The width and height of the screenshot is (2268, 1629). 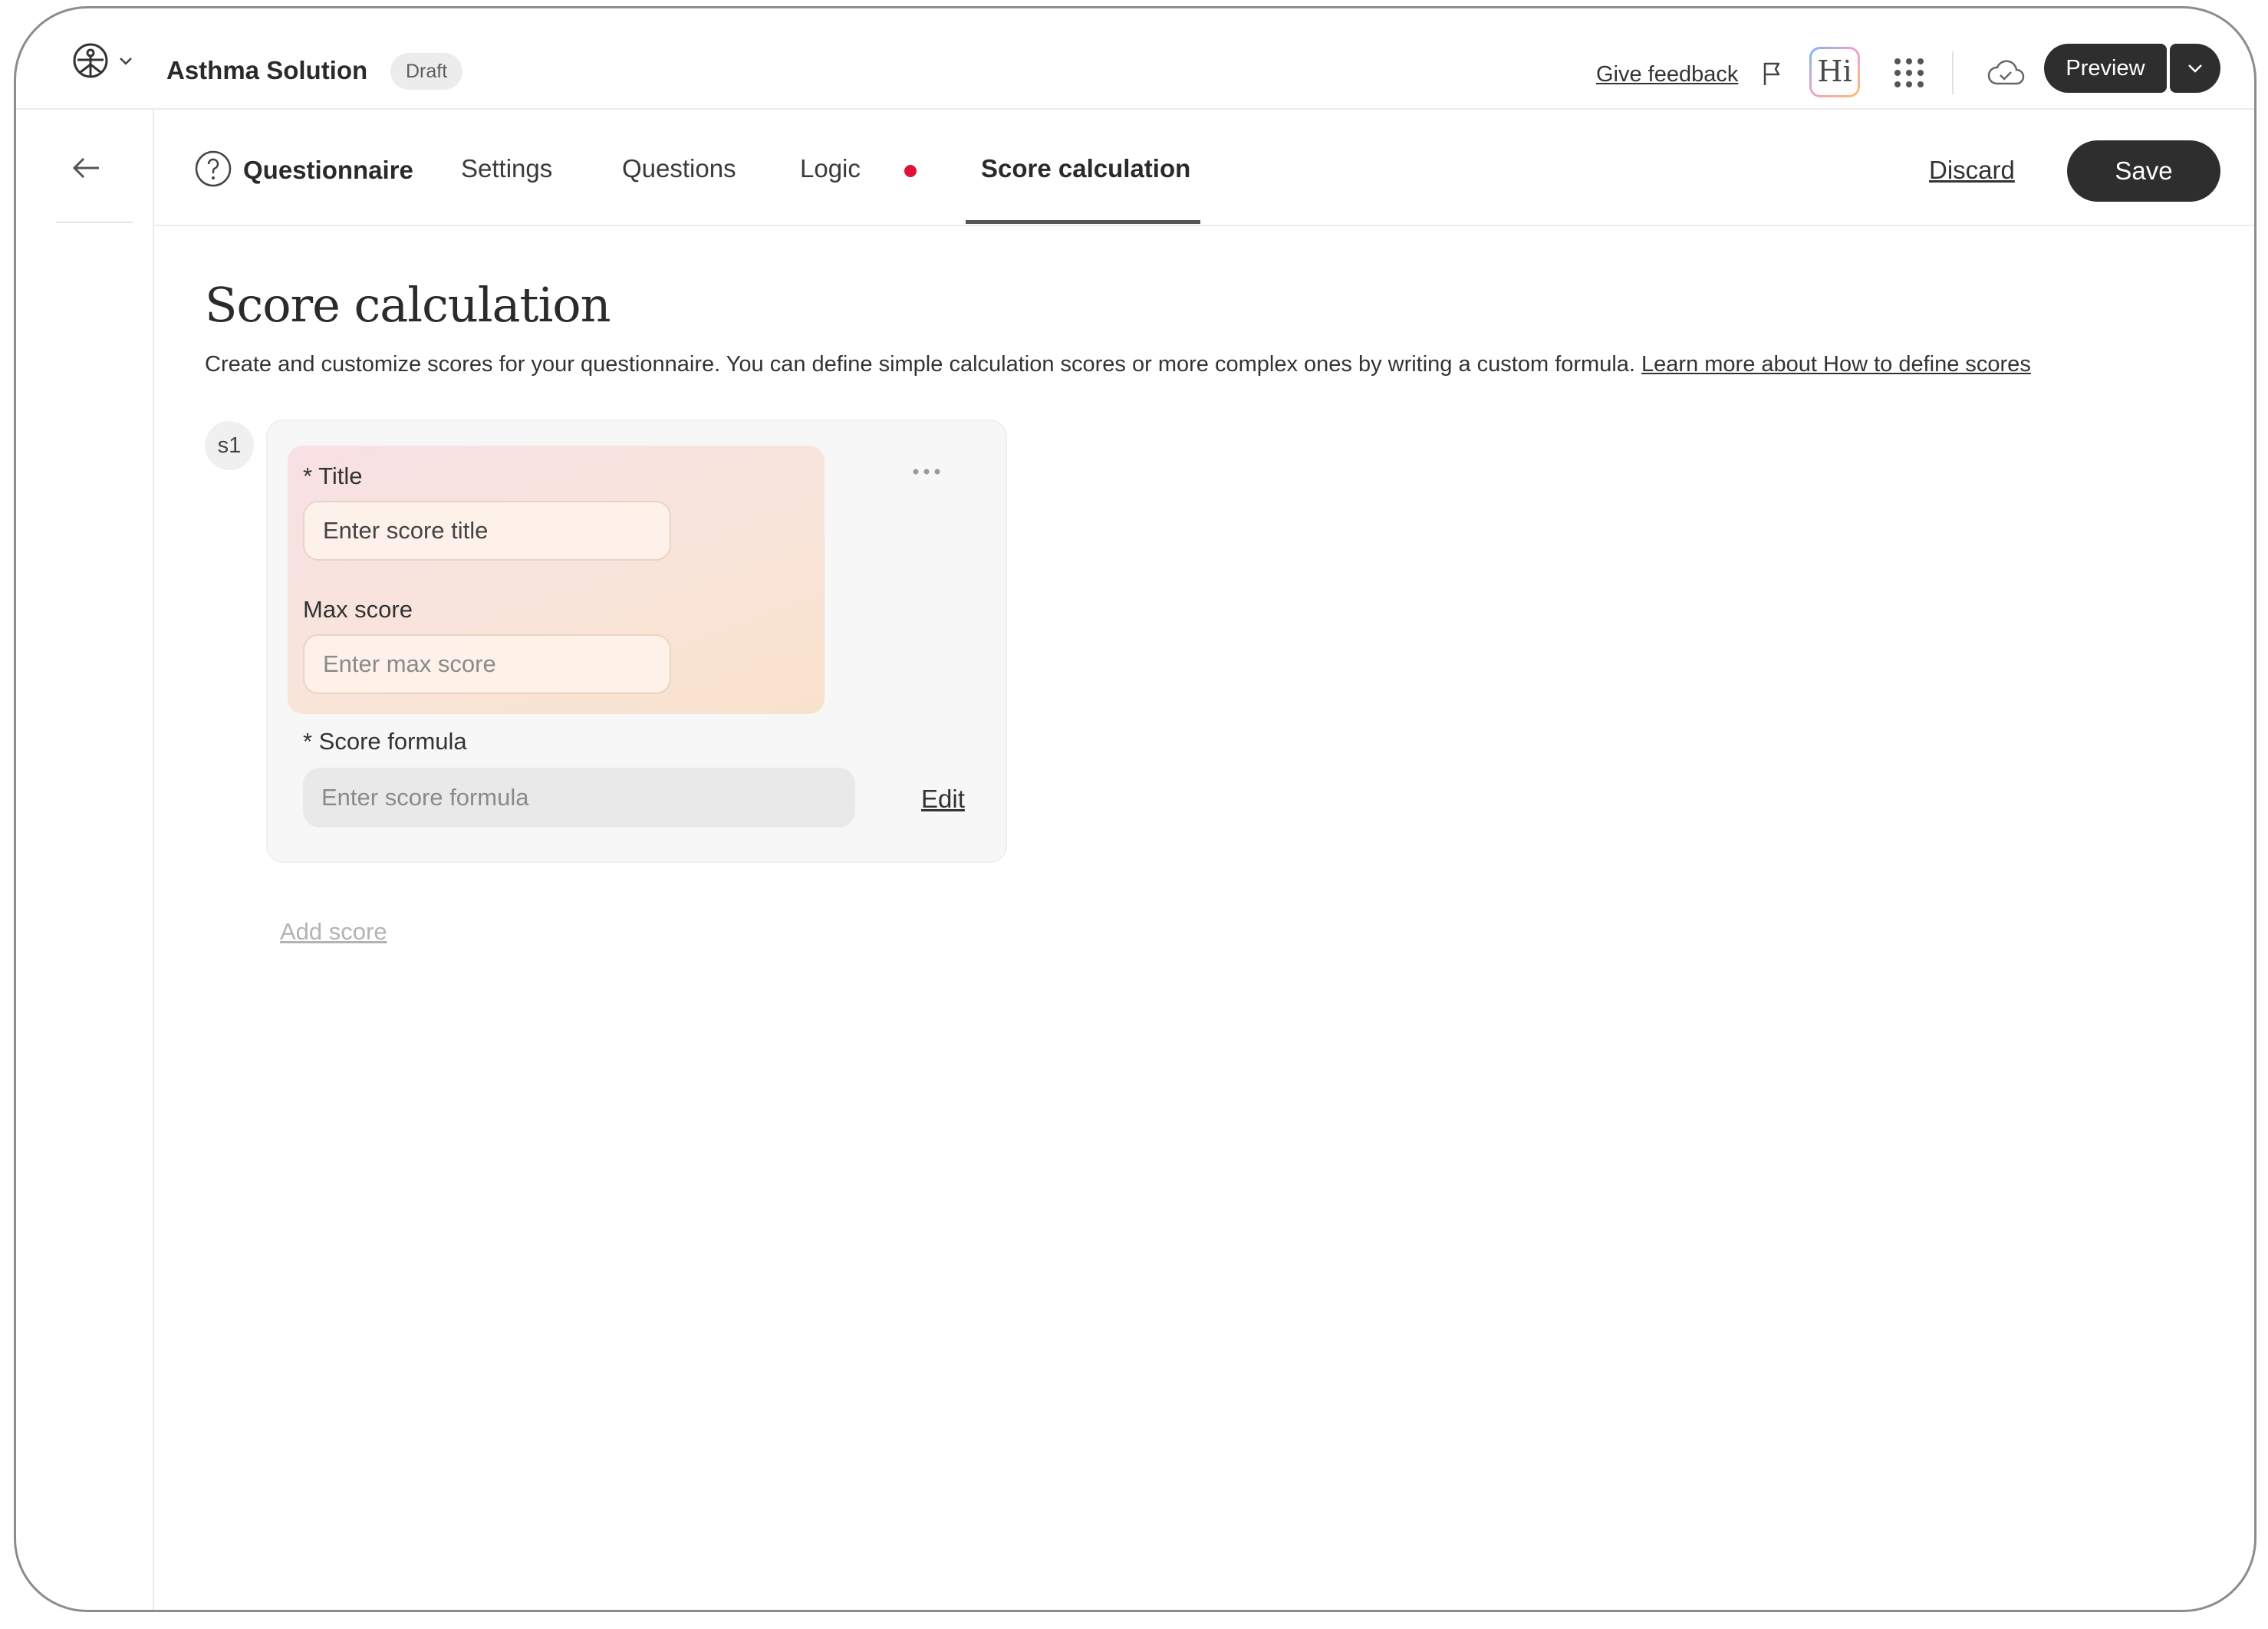 I want to click on page-title: Score calculation, so click(x=408, y=305).